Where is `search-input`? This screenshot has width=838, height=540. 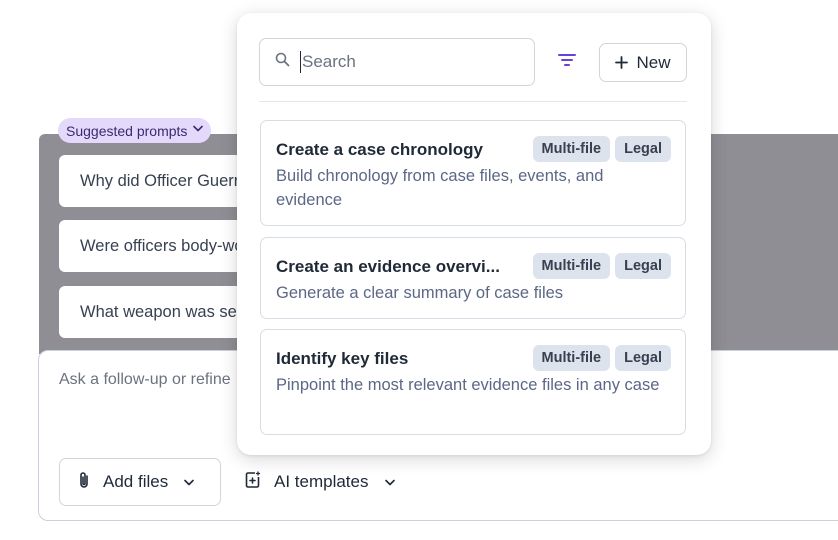
search-input is located at coordinates (402, 62).